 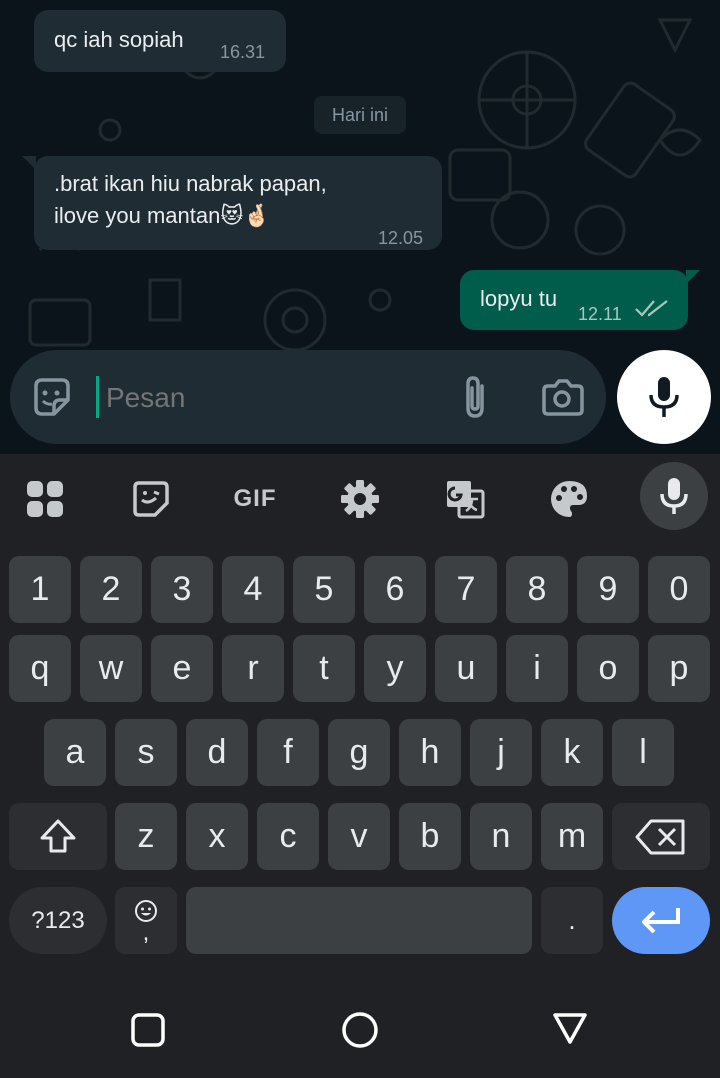 What do you see at coordinates (537, 589) in the screenshot?
I see `key-8: 8` at bounding box center [537, 589].